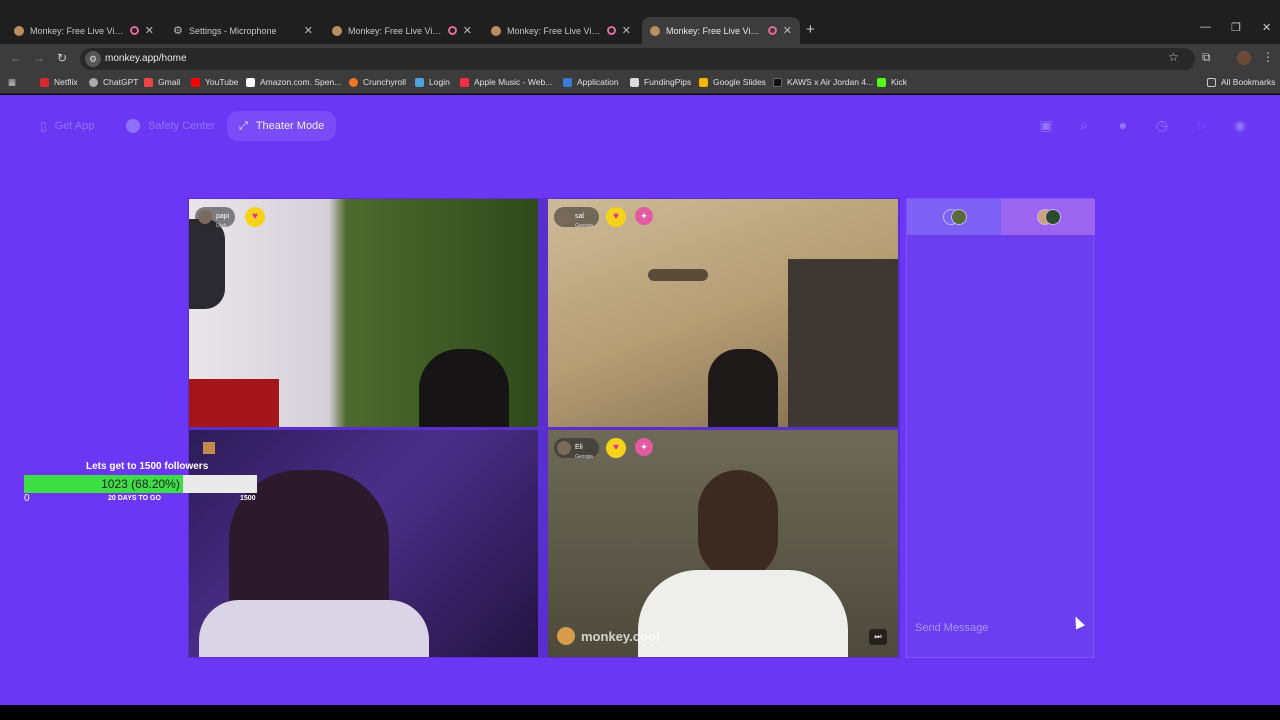  What do you see at coordinates (113, 82) in the screenshot?
I see `bookmark-item: ChatGPT` at bounding box center [113, 82].